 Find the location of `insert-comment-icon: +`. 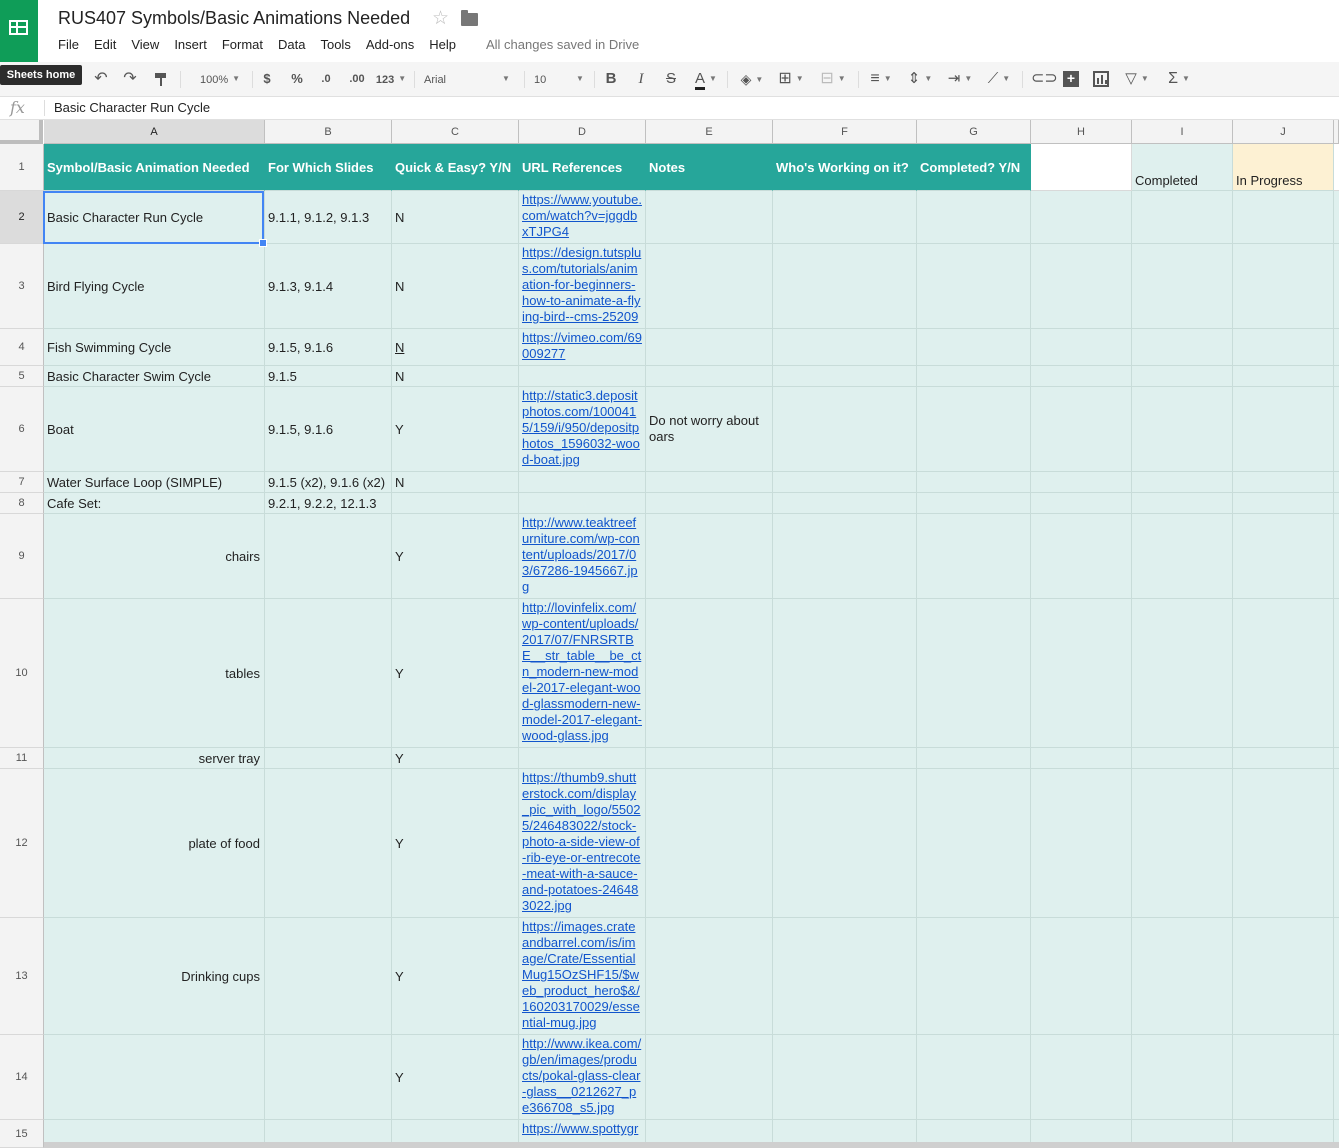

insert-comment-icon: + is located at coordinates (1071, 78).